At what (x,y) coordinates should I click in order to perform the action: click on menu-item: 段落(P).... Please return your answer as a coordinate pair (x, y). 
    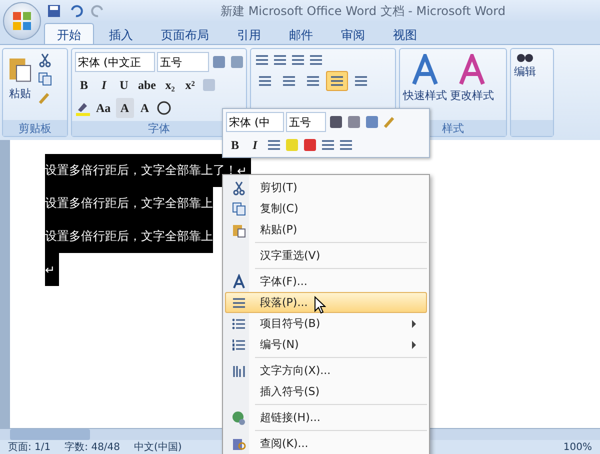
    Looking at the image, I should click on (326, 302).